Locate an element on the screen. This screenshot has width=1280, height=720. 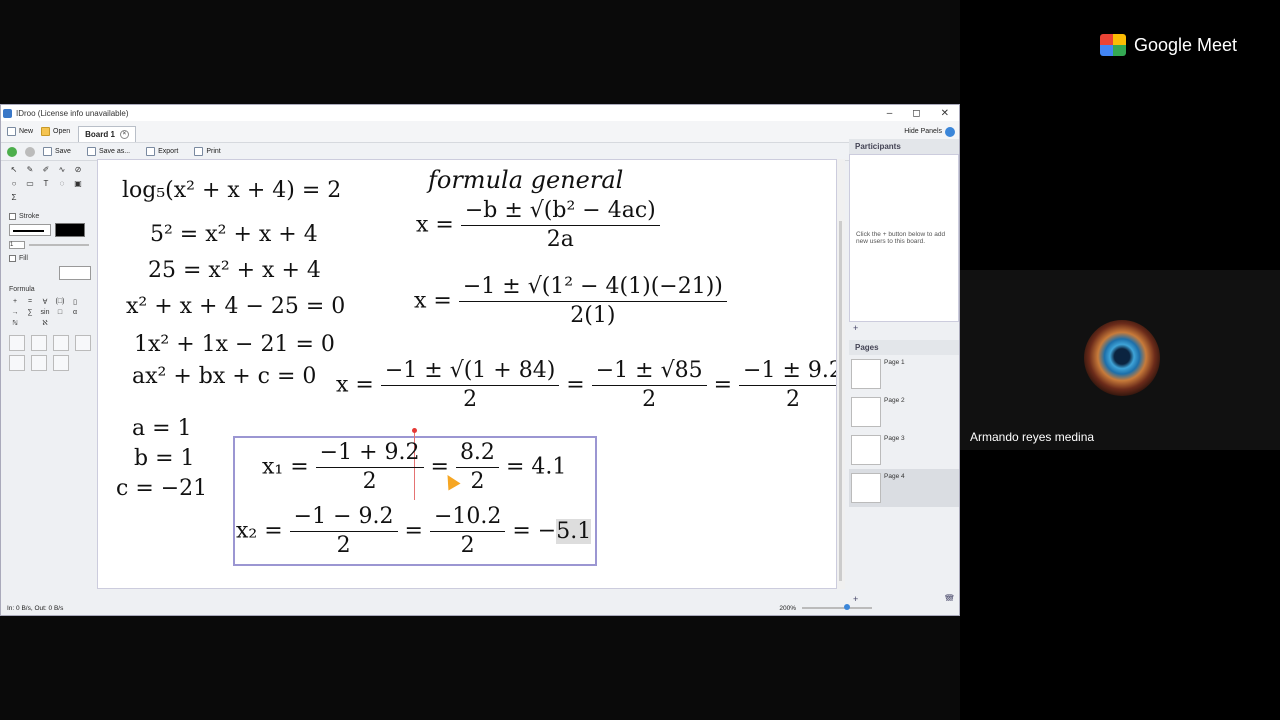
horizontal-scrollbar is located at coordinates (467, 594).